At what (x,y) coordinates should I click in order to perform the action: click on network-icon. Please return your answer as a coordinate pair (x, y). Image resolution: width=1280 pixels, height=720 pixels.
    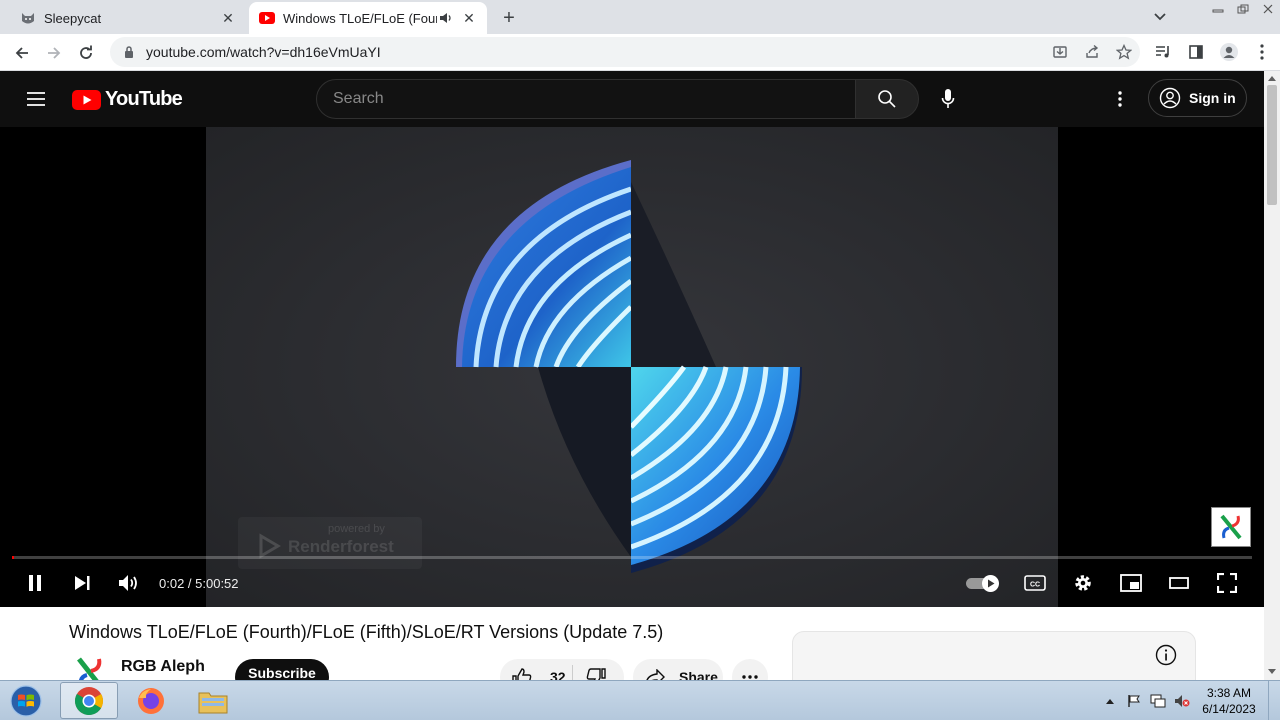
    Looking at the image, I should click on (1158, 701).